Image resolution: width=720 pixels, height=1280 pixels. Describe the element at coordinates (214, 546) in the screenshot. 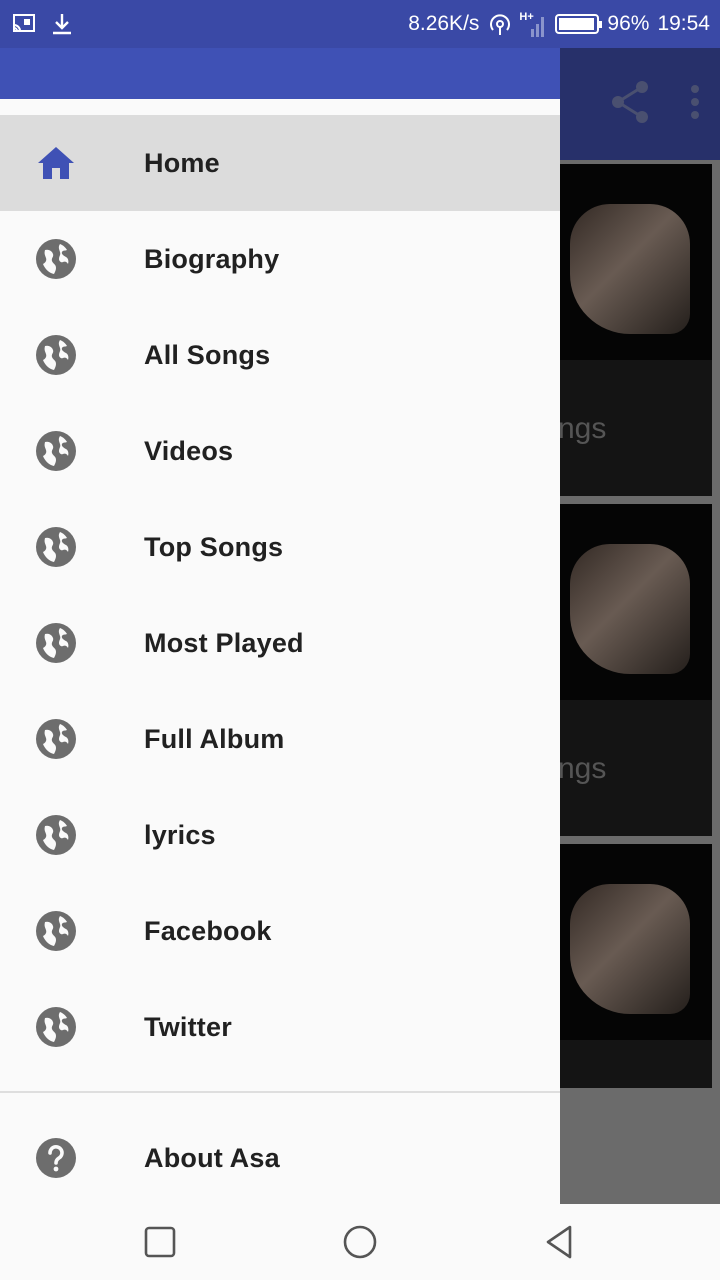

I see `drawer-item-label: Top Songs` at that location.